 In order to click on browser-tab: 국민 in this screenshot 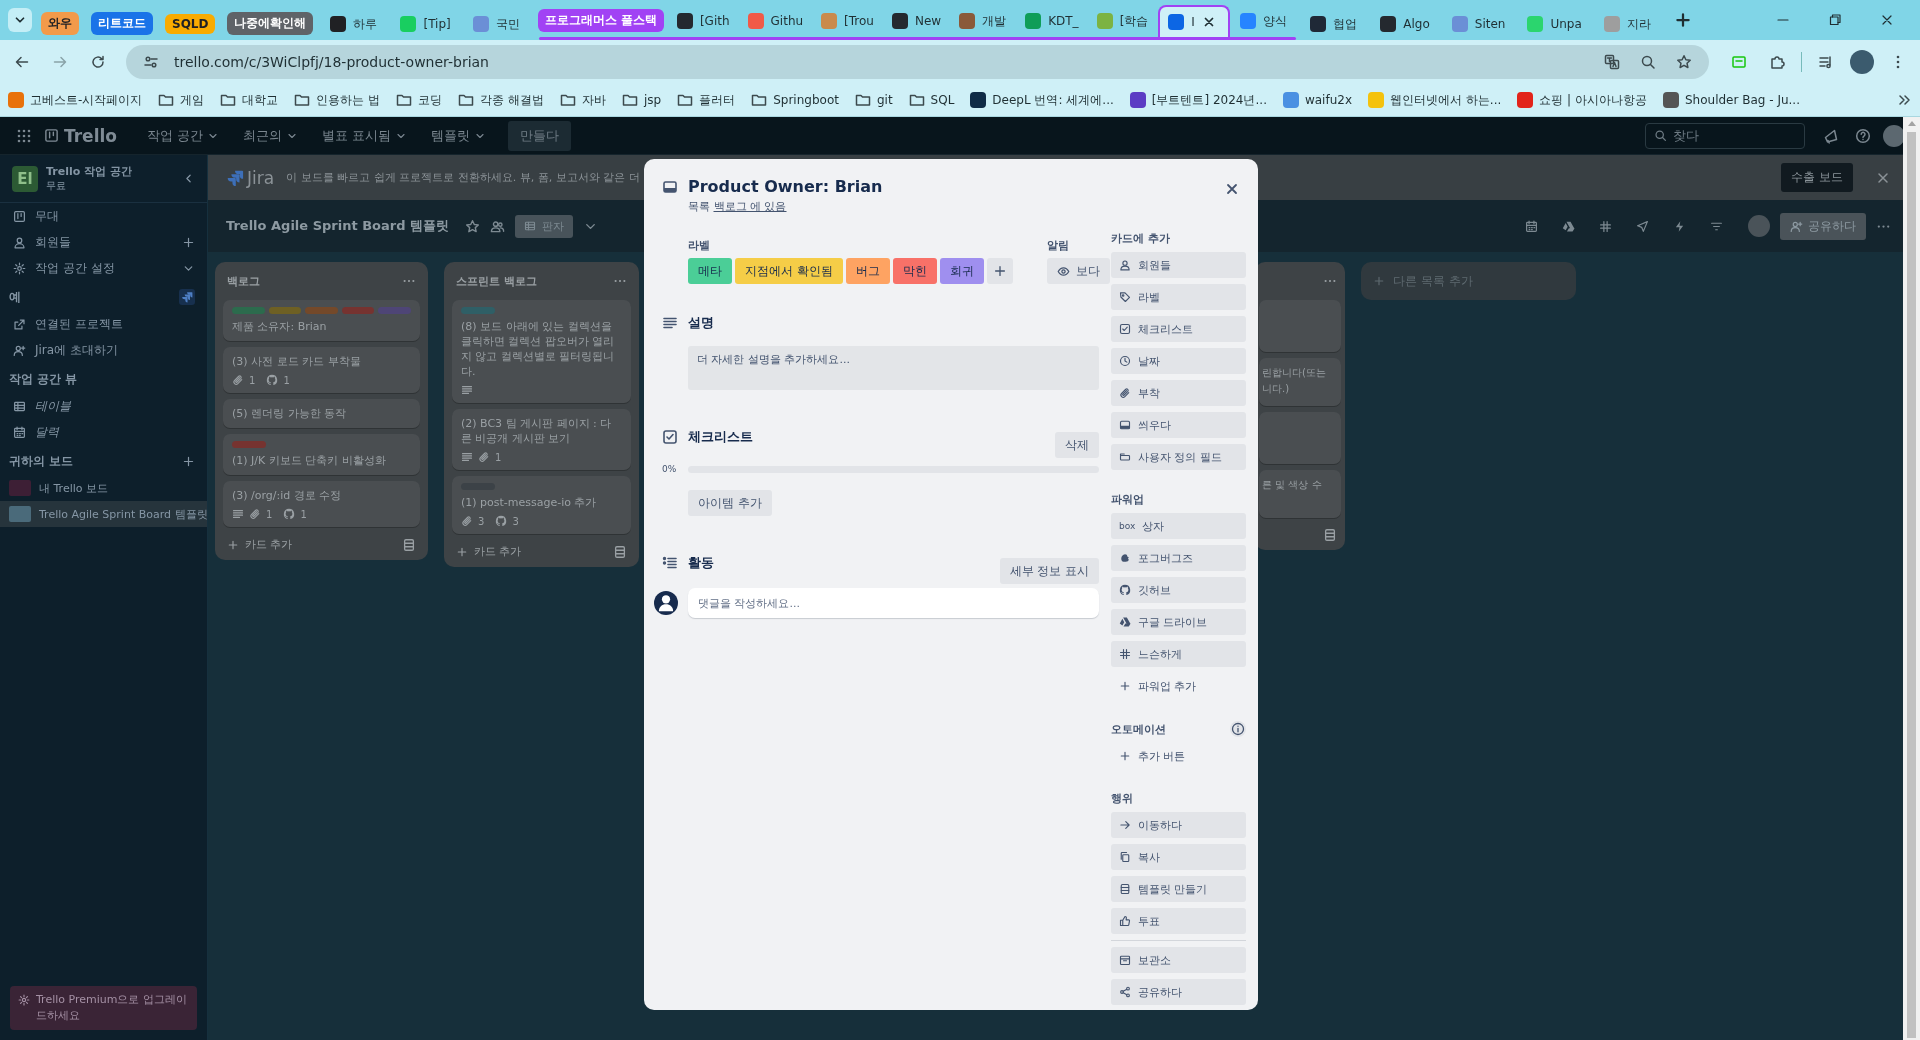, I will do `click(496, 24)`.